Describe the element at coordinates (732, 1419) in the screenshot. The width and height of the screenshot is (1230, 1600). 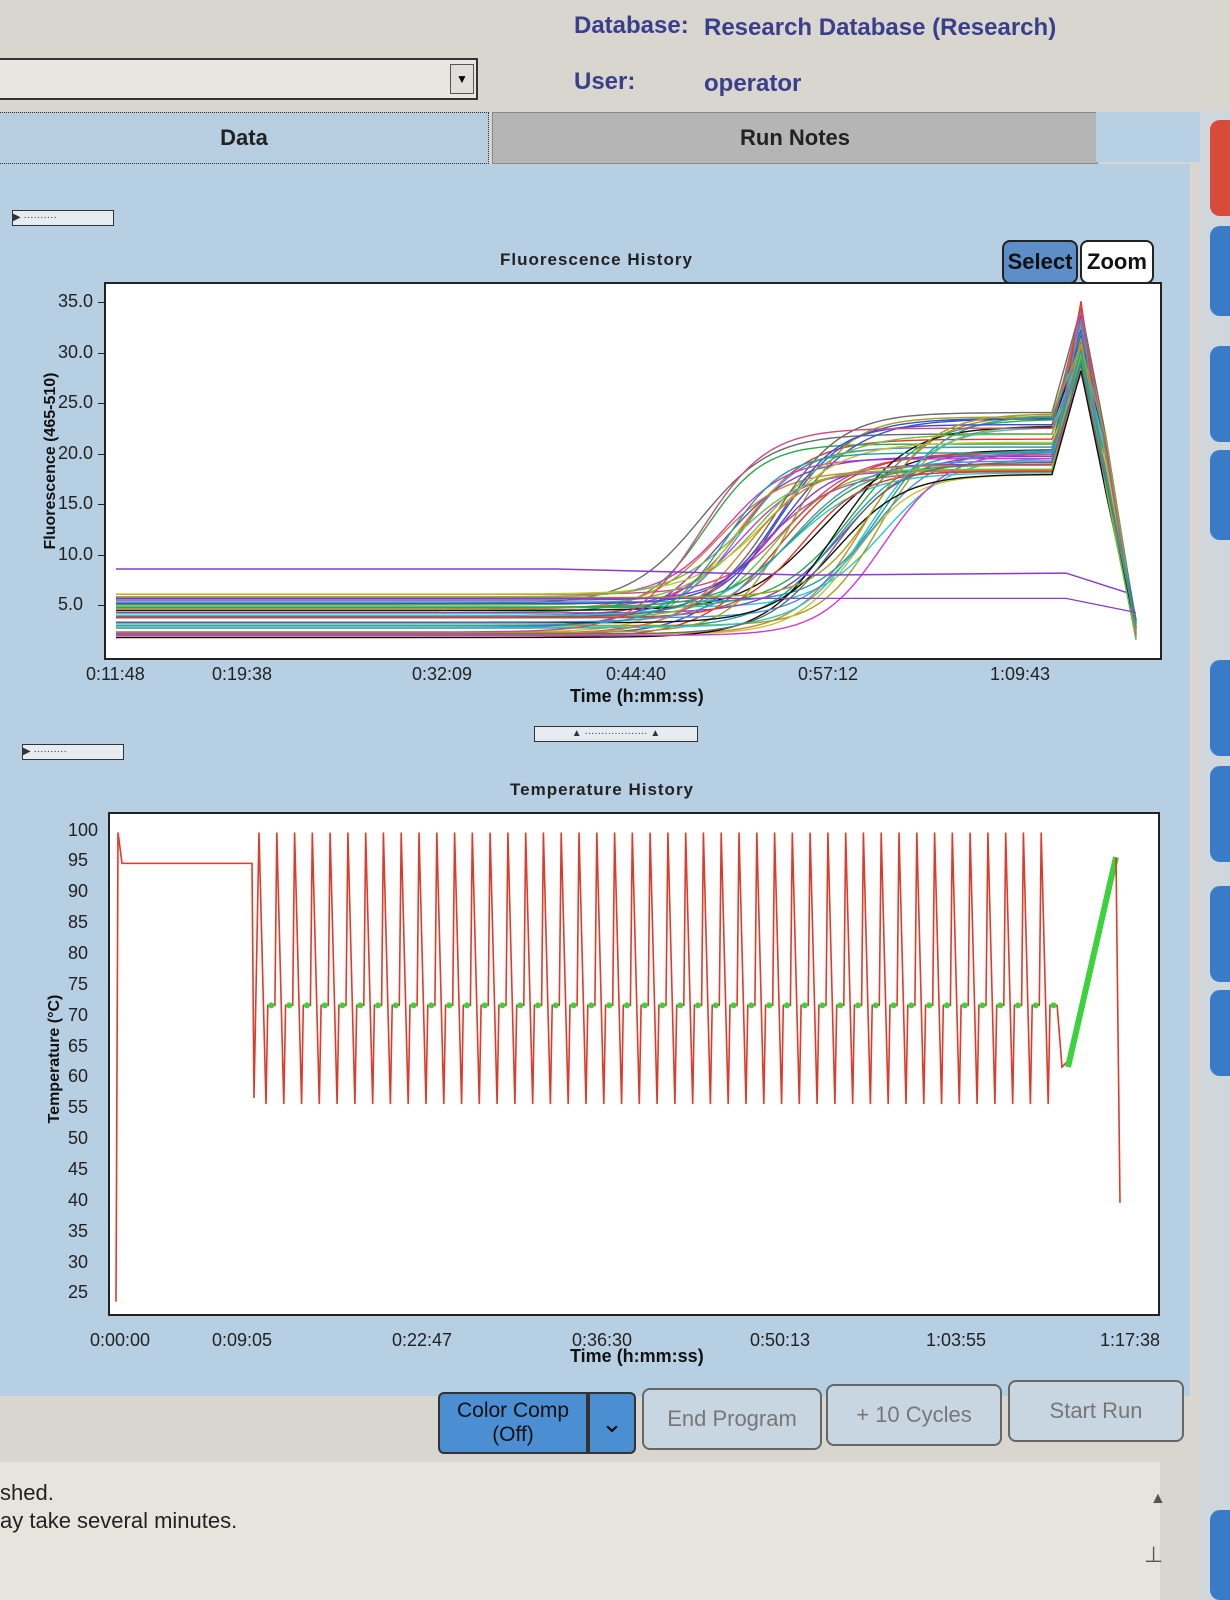
I see `end-program-button: End Program` at that location.